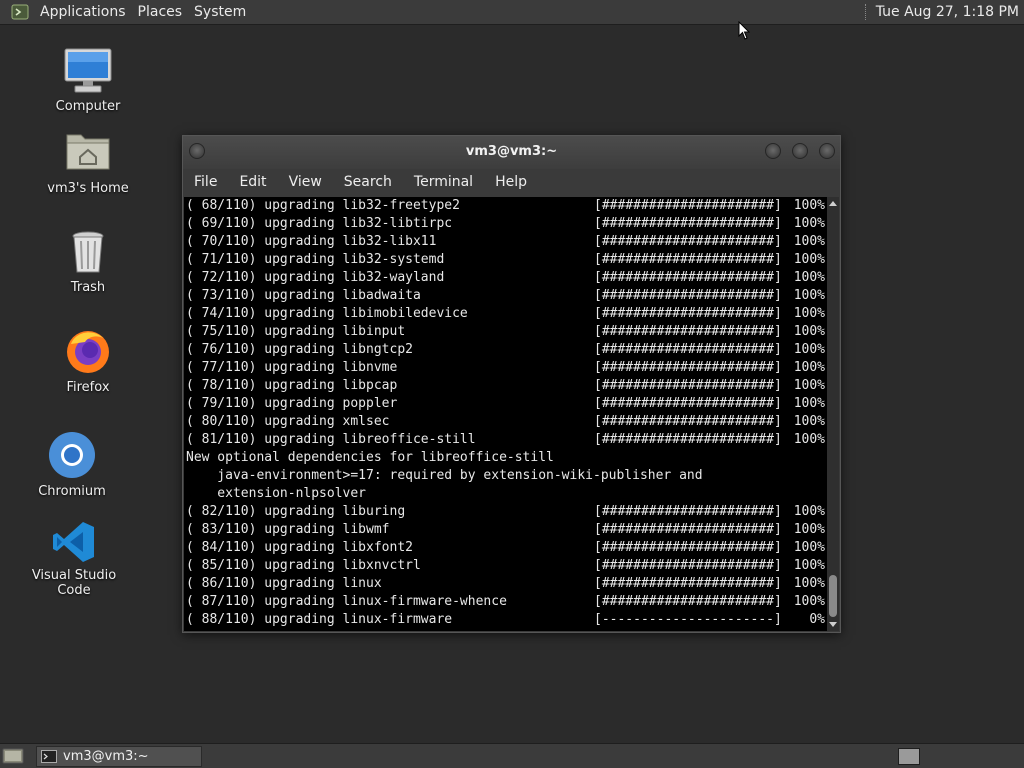 This screenshot has height=768, width=1024. What do you see at coordinates (88, 161) in the screenshot?
I see `desktop-icon-home: vm3's Home` at bounding box center [88, 161].